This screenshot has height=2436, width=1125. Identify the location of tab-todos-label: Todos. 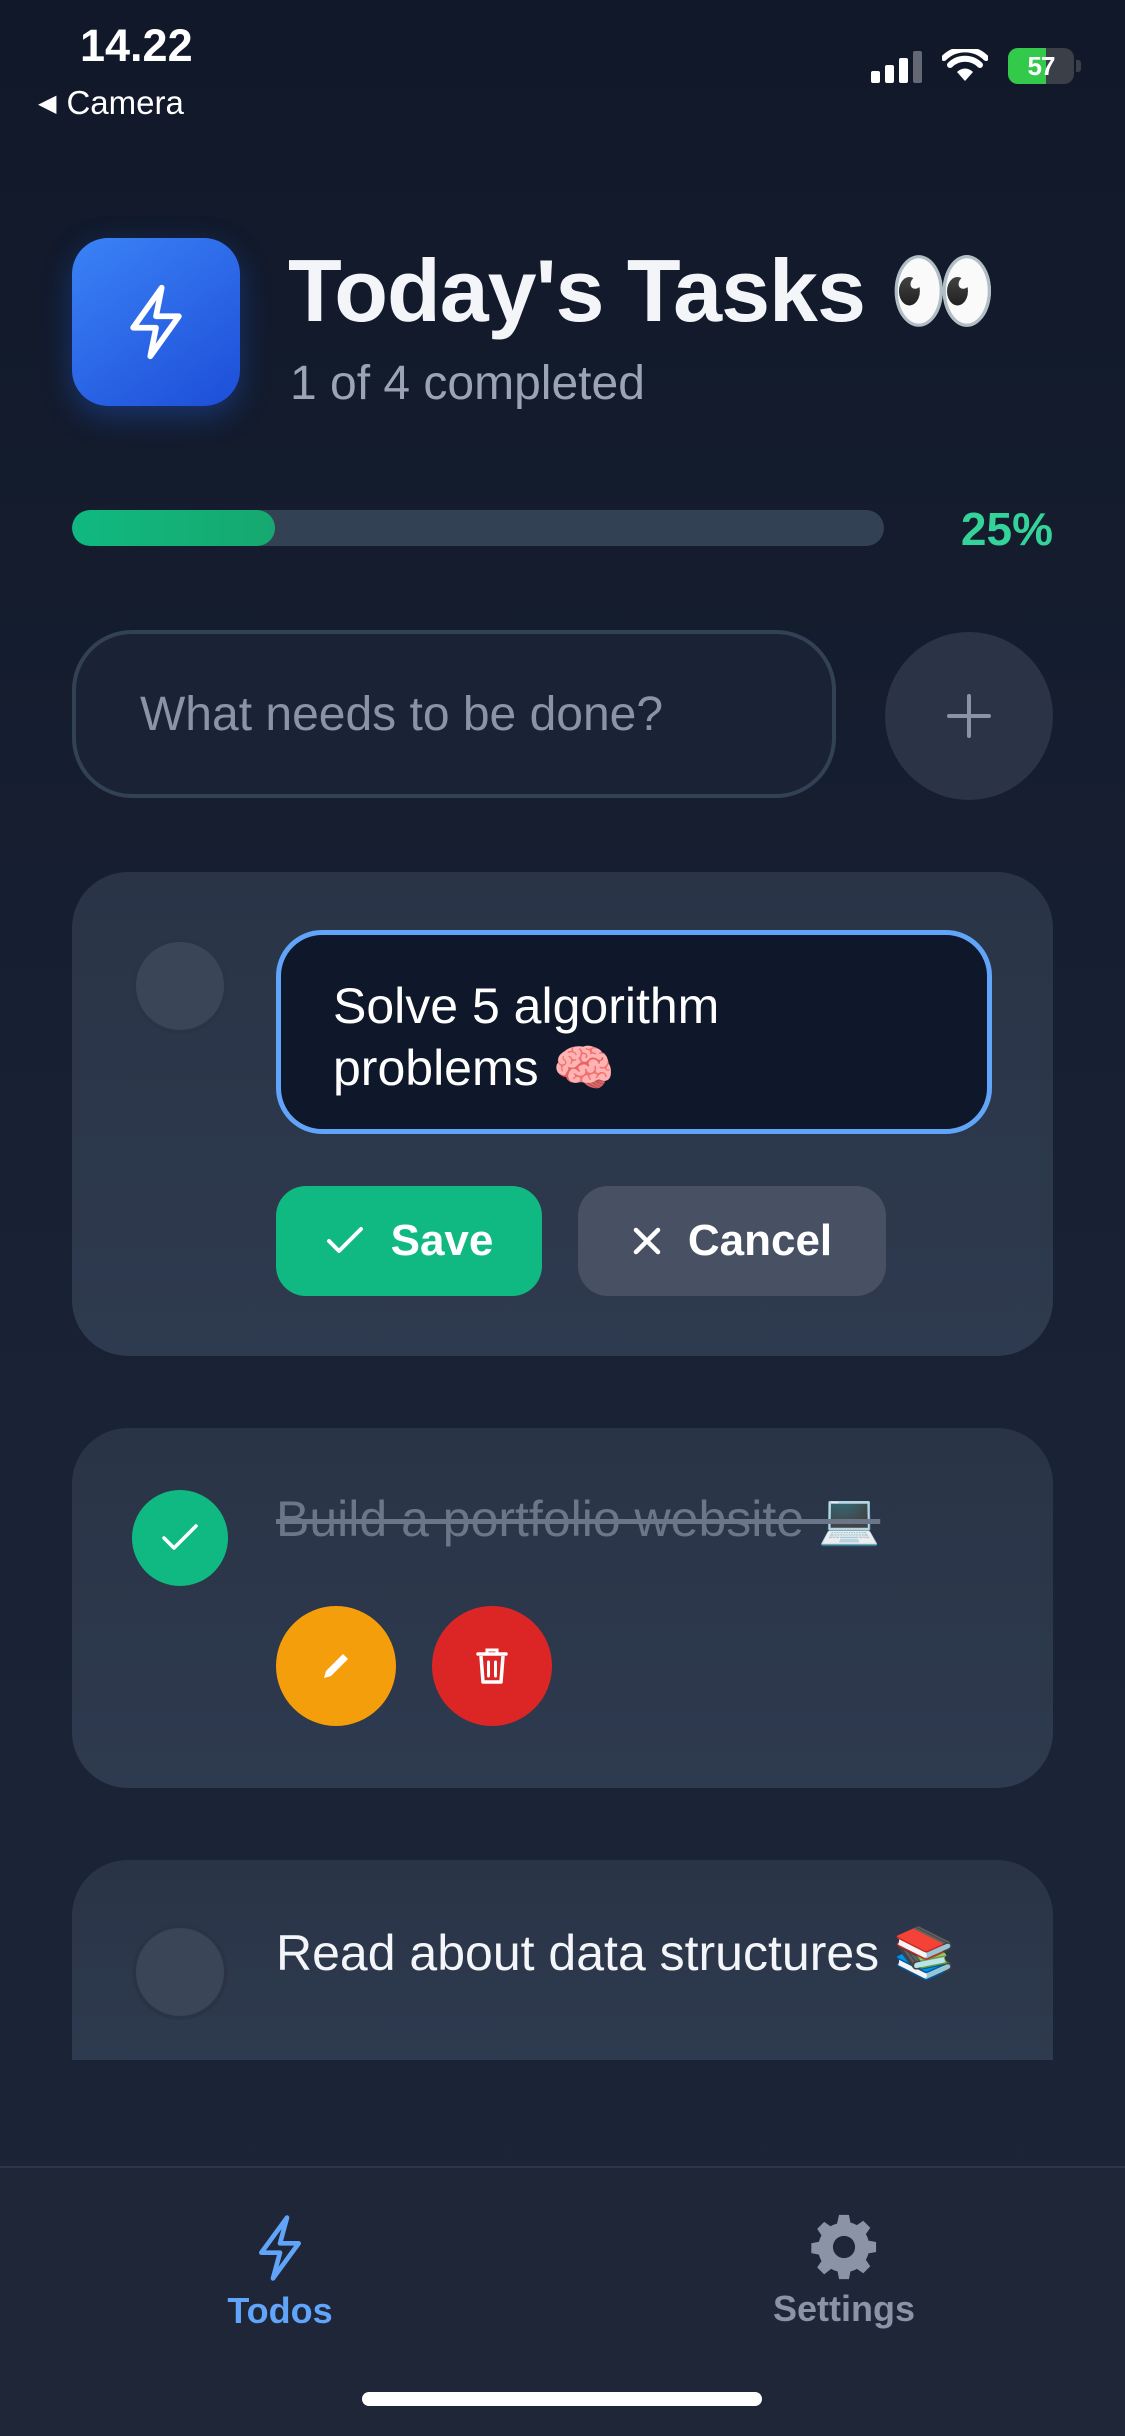
(280, 2310).